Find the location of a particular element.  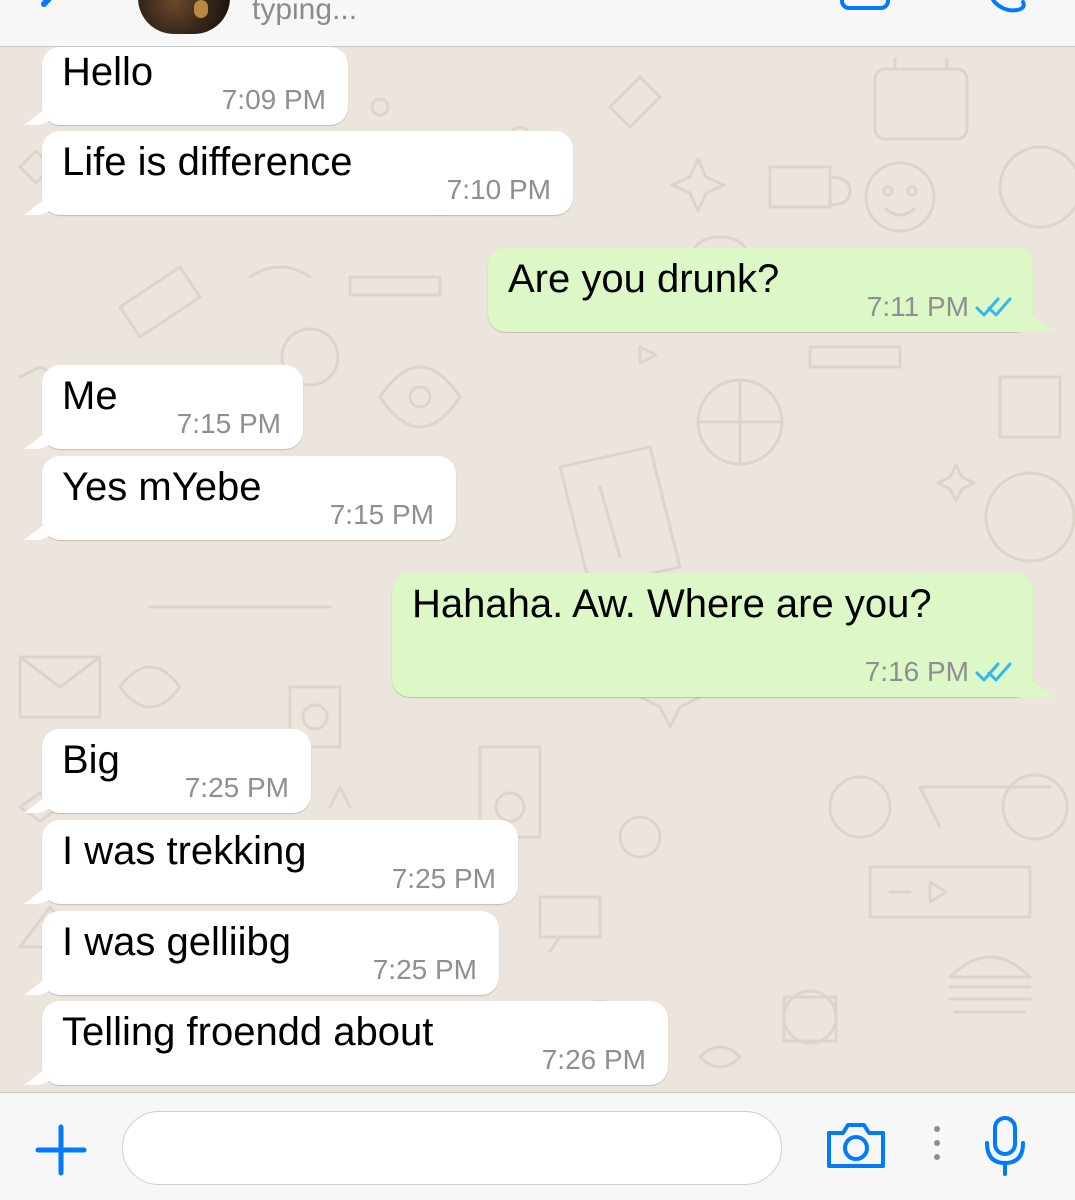

message-text: I was gelliibg is located at coordinates (177, 942).